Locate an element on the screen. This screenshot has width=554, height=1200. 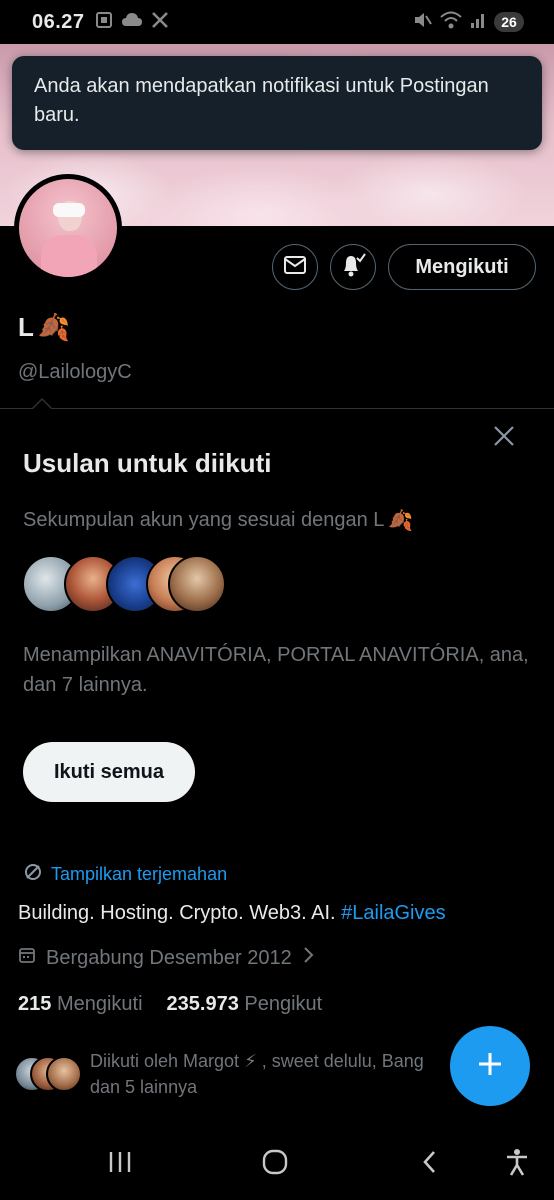
joined-date: Bergabung Desember 2012 is located at coordinates (166, 958).